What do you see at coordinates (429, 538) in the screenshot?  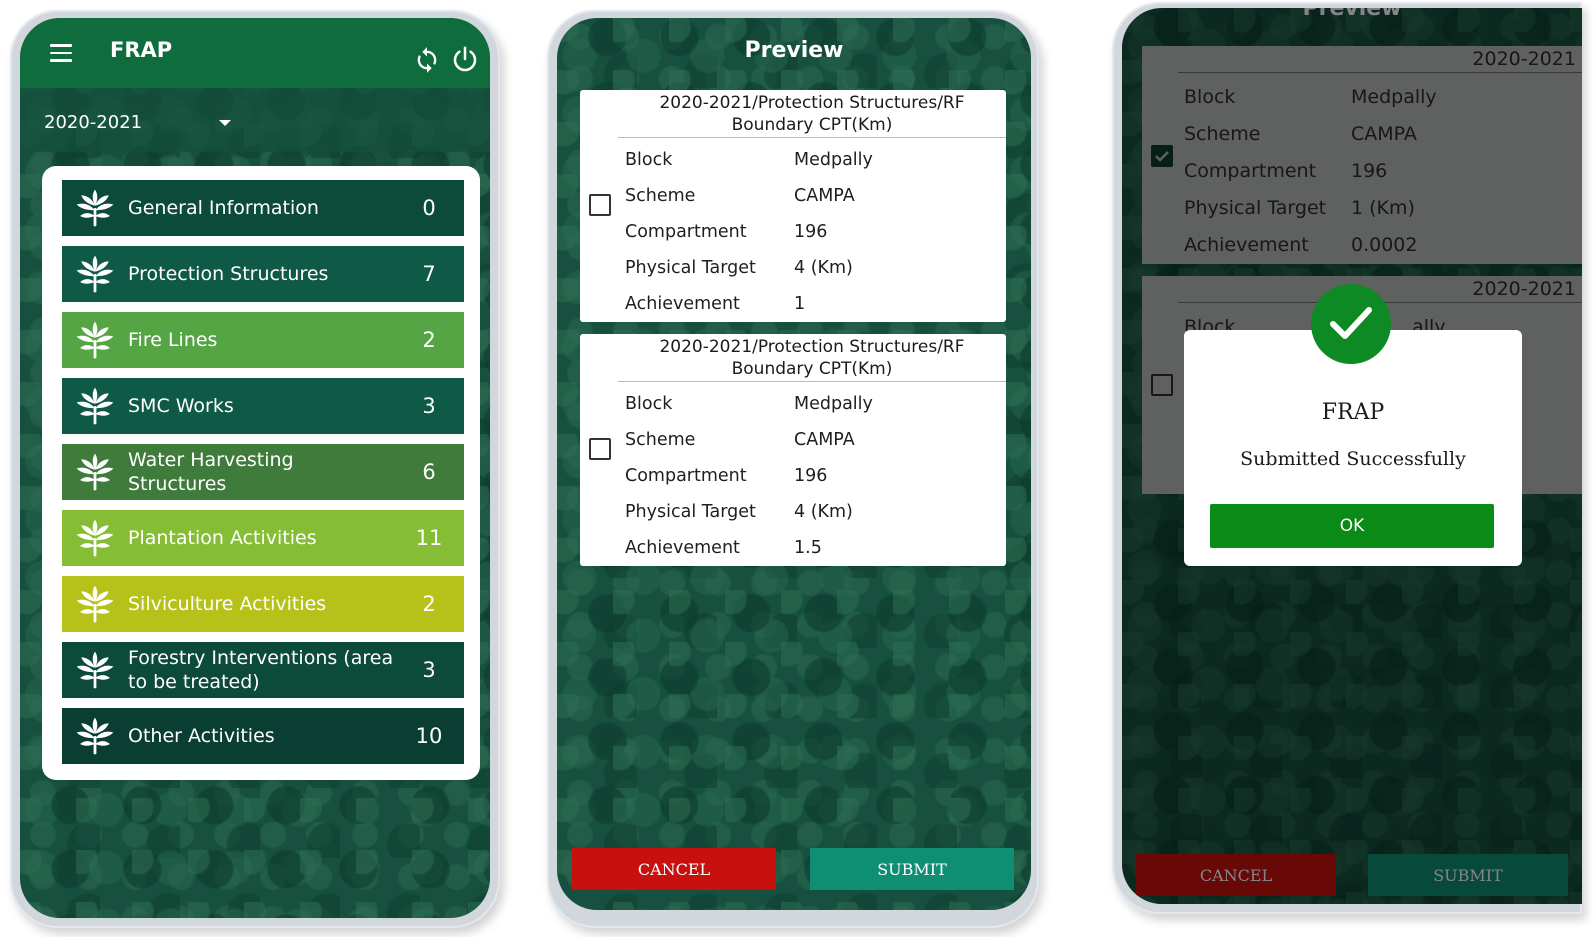 I see `menu-item-count: 11` at bounding box center [429, 538].